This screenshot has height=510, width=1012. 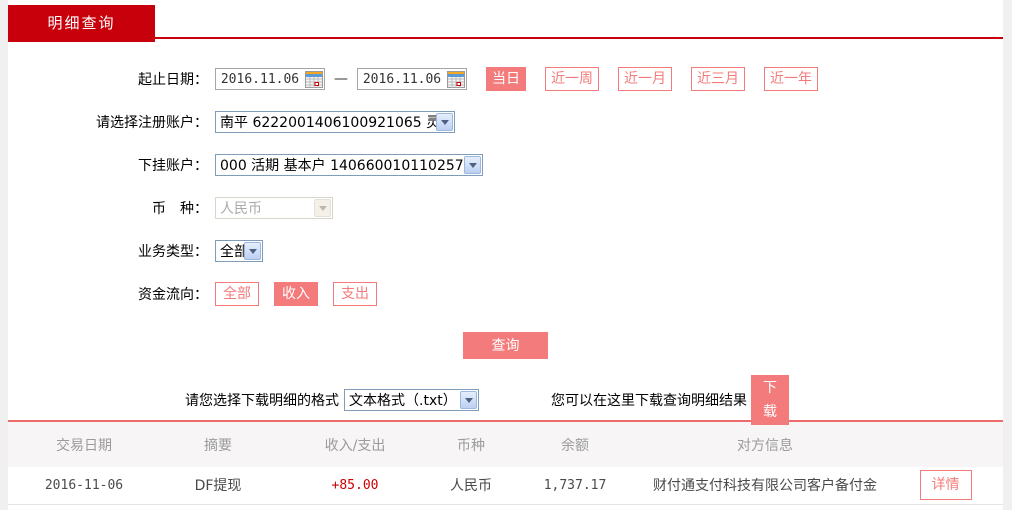 I want to click on currency-value: 人民币, so click(x=241, y=209).